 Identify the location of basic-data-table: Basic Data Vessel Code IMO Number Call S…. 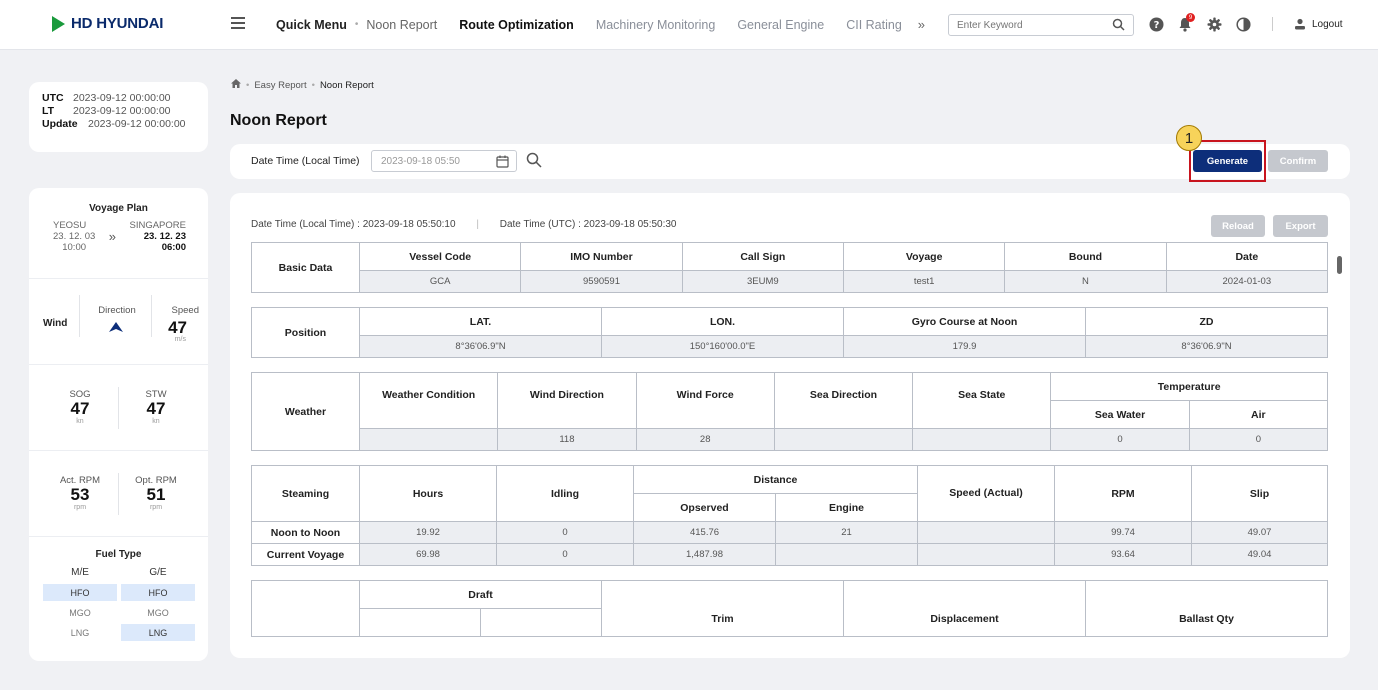
(789, 267).